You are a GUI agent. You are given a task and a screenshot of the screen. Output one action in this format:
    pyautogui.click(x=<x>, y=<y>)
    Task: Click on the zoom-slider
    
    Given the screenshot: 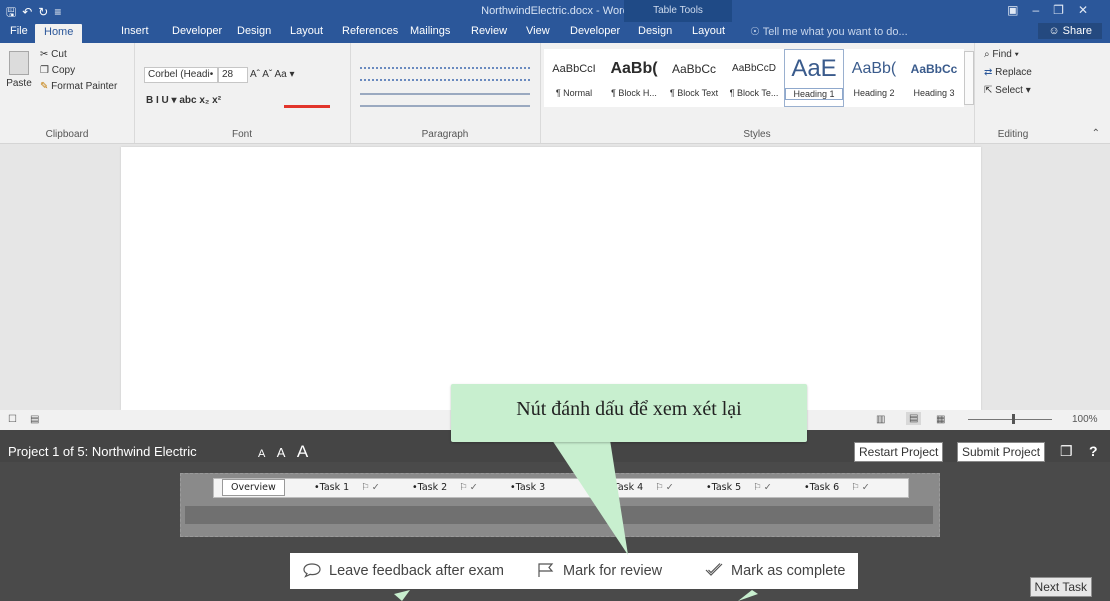 What is the action you would take?
    pyautogui.click(x=1010, y=419)
    